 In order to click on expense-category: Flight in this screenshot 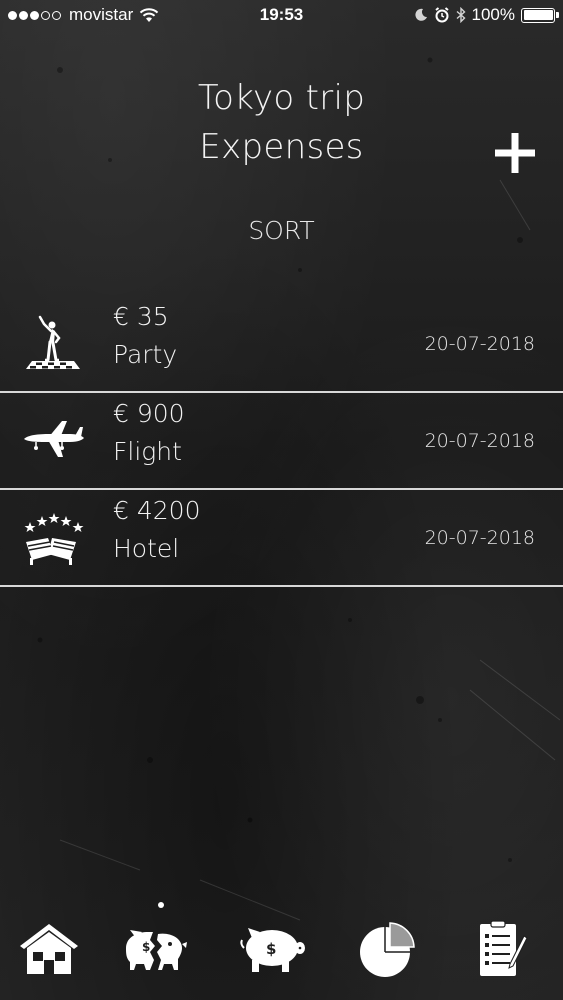, I will do `click(147, 451)`.